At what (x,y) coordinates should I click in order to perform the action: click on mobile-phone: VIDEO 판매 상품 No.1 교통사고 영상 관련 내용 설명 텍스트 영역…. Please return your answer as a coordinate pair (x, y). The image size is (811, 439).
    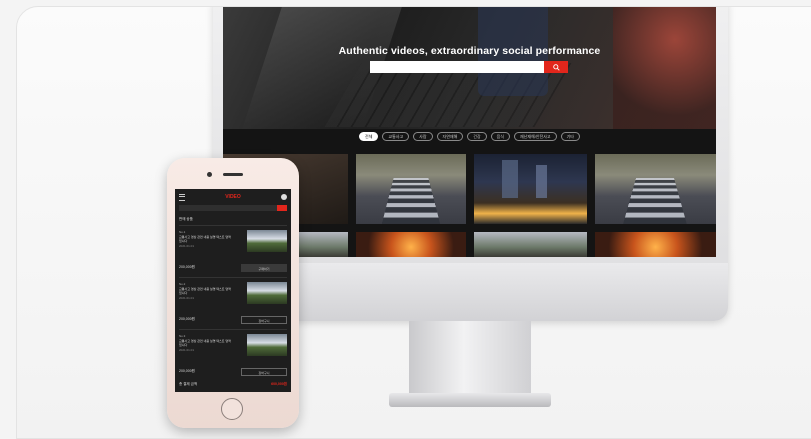
    Looking at the image, I should click on (233, 293).